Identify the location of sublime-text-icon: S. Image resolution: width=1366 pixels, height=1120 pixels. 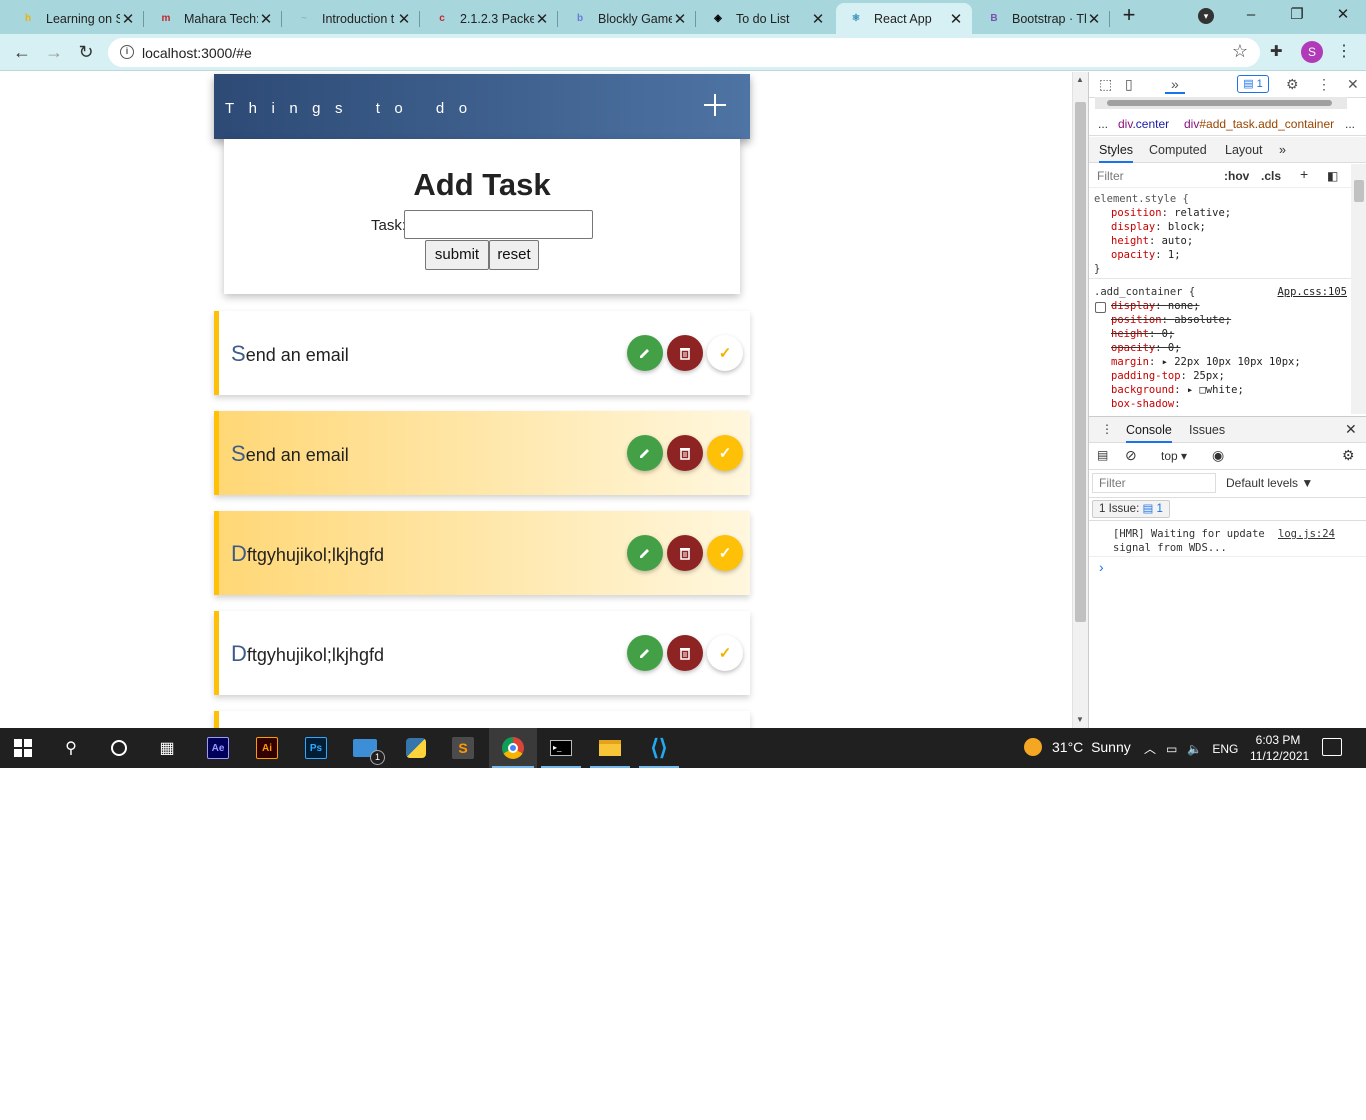
(463, 748).